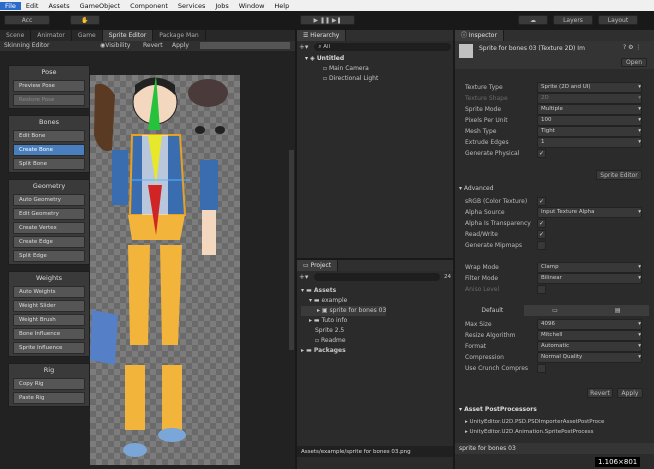 This screenshot has width=654, height=469. Describe the element at coordinates (49, 384) in the screenshot. I see `tool-button: Copy Rig` at that location.